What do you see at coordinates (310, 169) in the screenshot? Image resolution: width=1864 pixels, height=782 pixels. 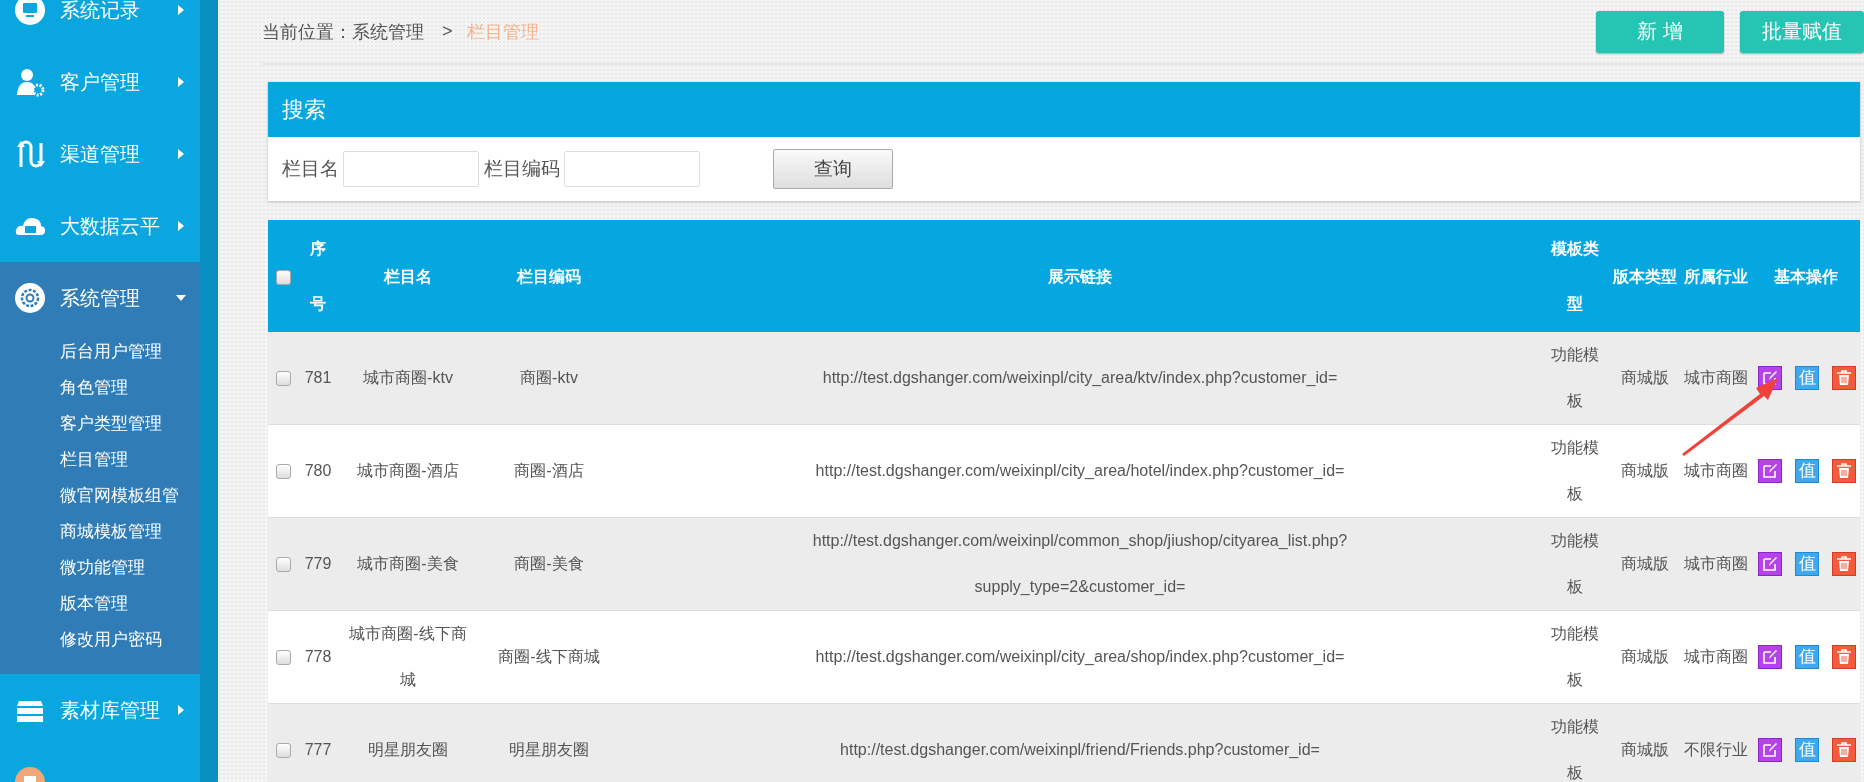 I see `field-label: 栏目名` at bounding box center [310, 169].